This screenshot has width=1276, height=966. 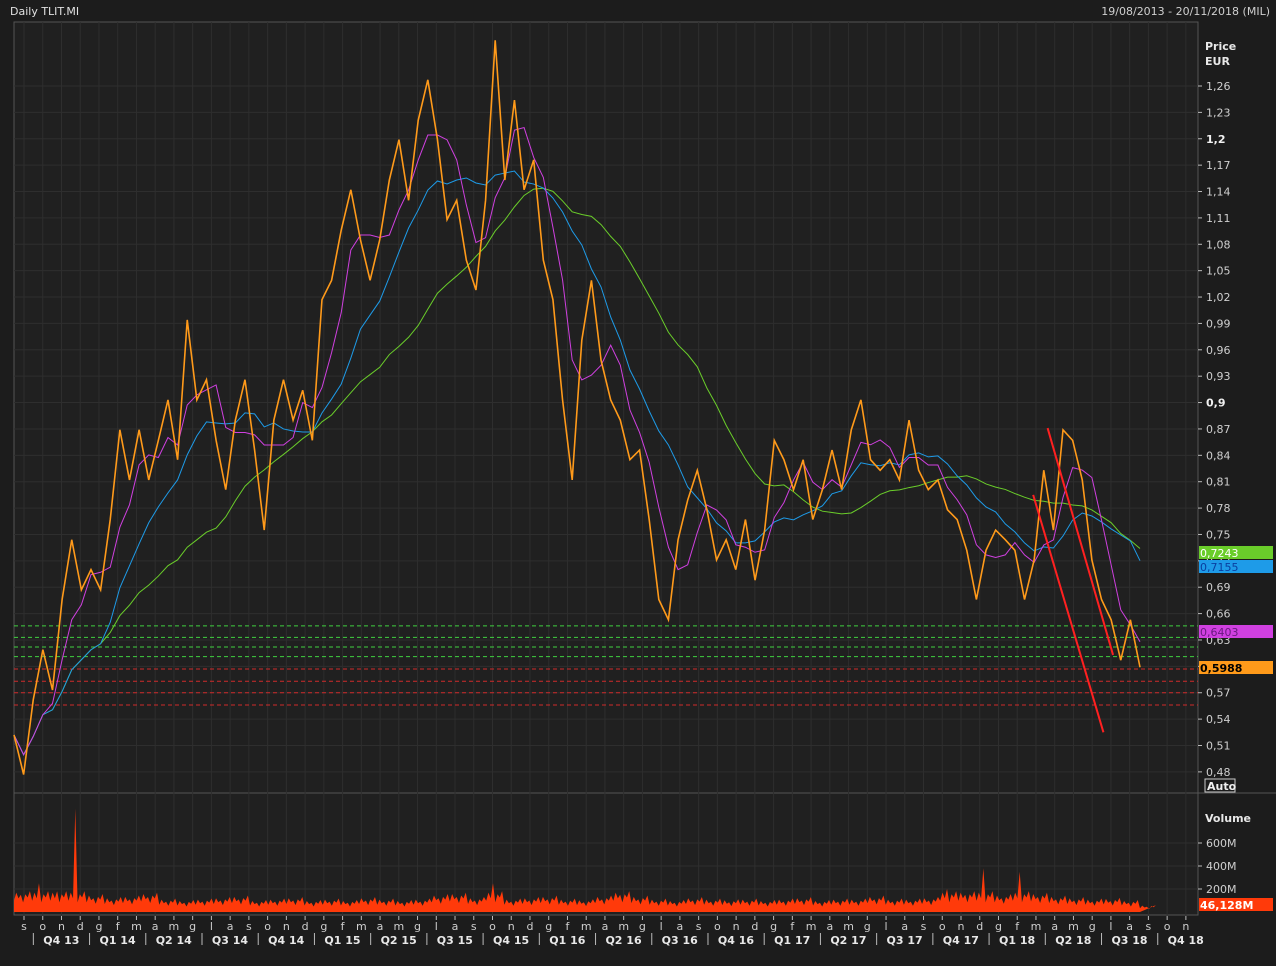 I want to click on x-quarter-label: Q1 16, so click(x=567, y=940).